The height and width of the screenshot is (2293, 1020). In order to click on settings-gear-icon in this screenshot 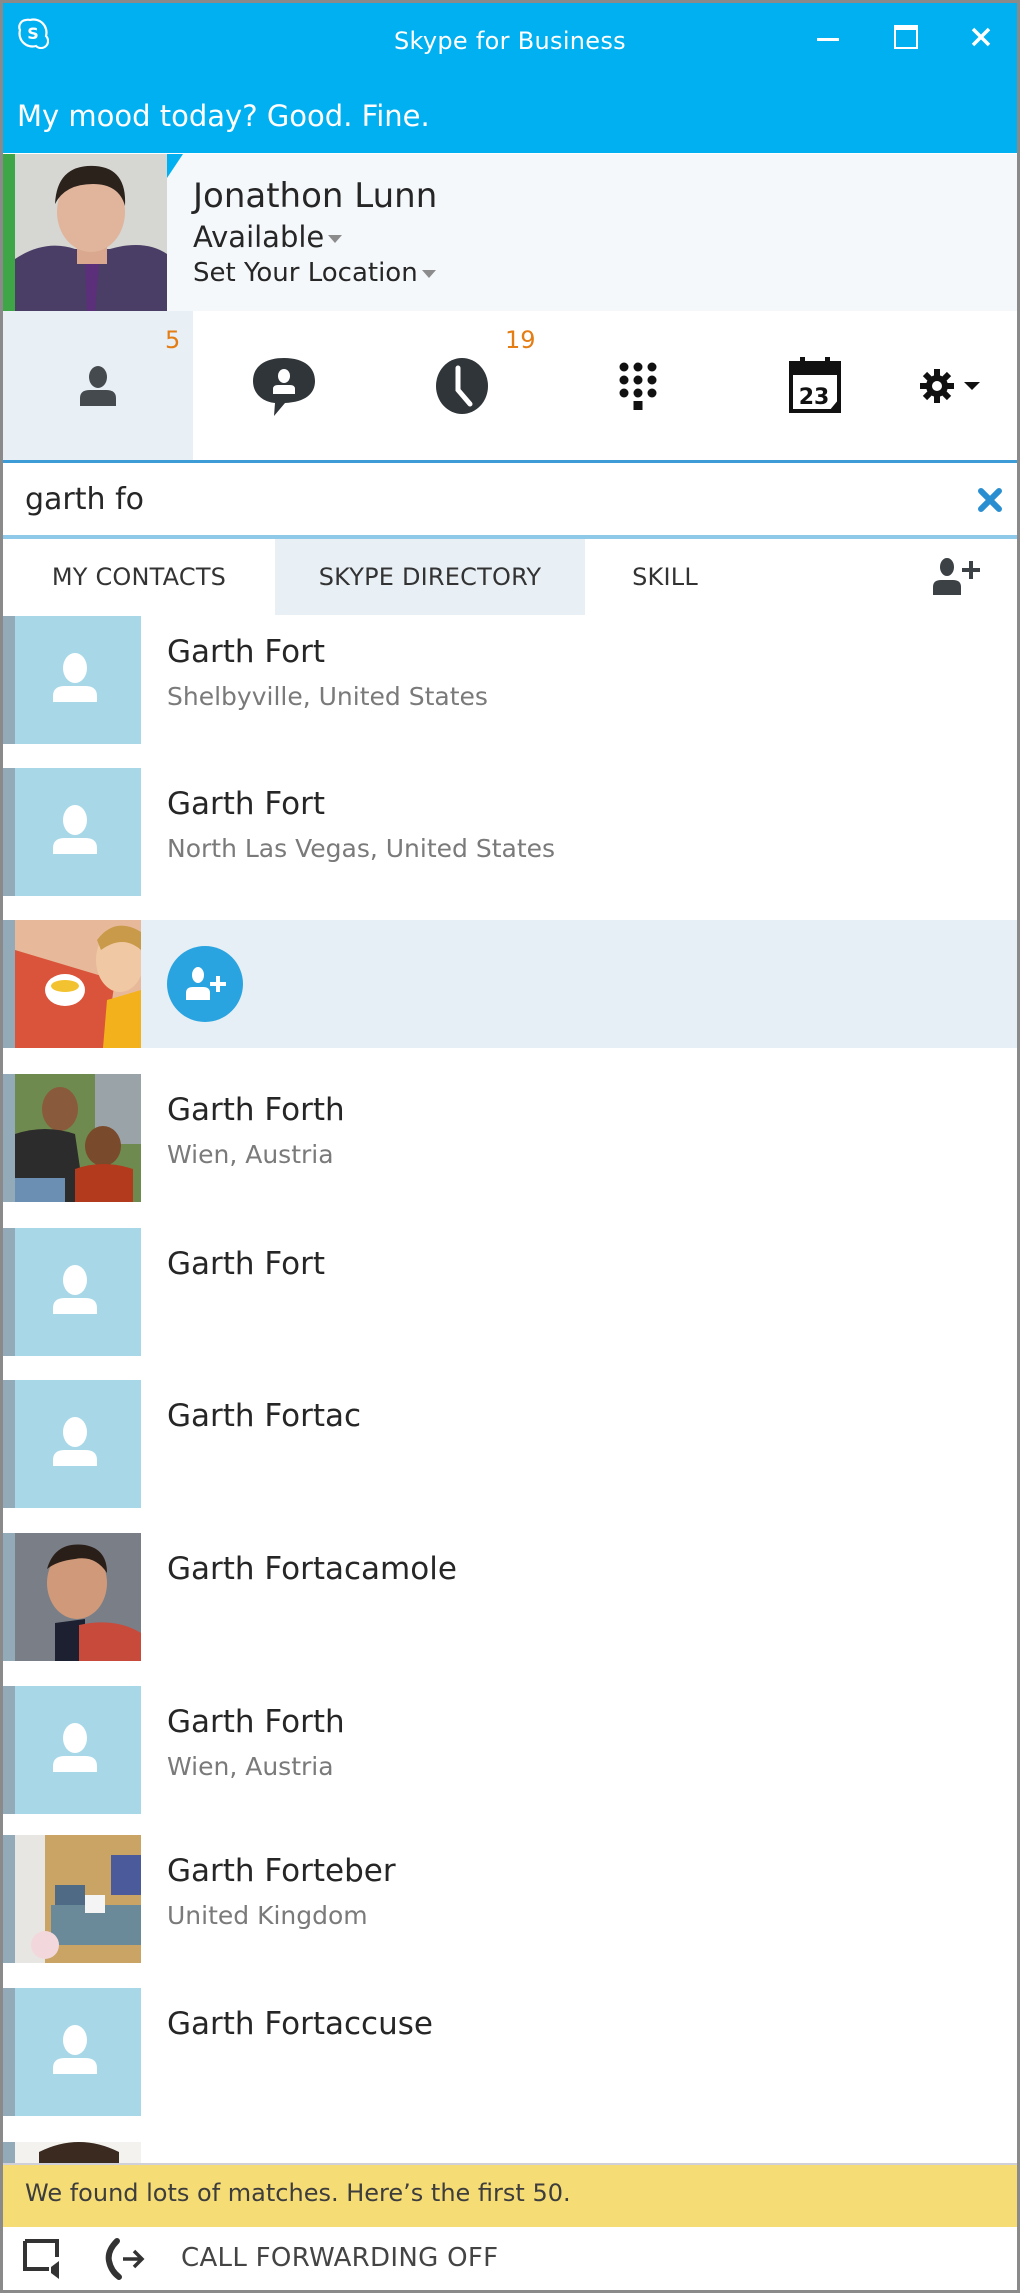, I will do `click(937, 385)`.